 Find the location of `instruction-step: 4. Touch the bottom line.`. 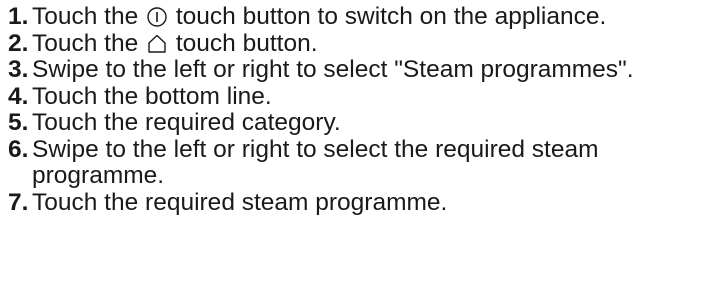

instruction-step: 4. Touch the bottom line. is located at coordinates (353, 96).